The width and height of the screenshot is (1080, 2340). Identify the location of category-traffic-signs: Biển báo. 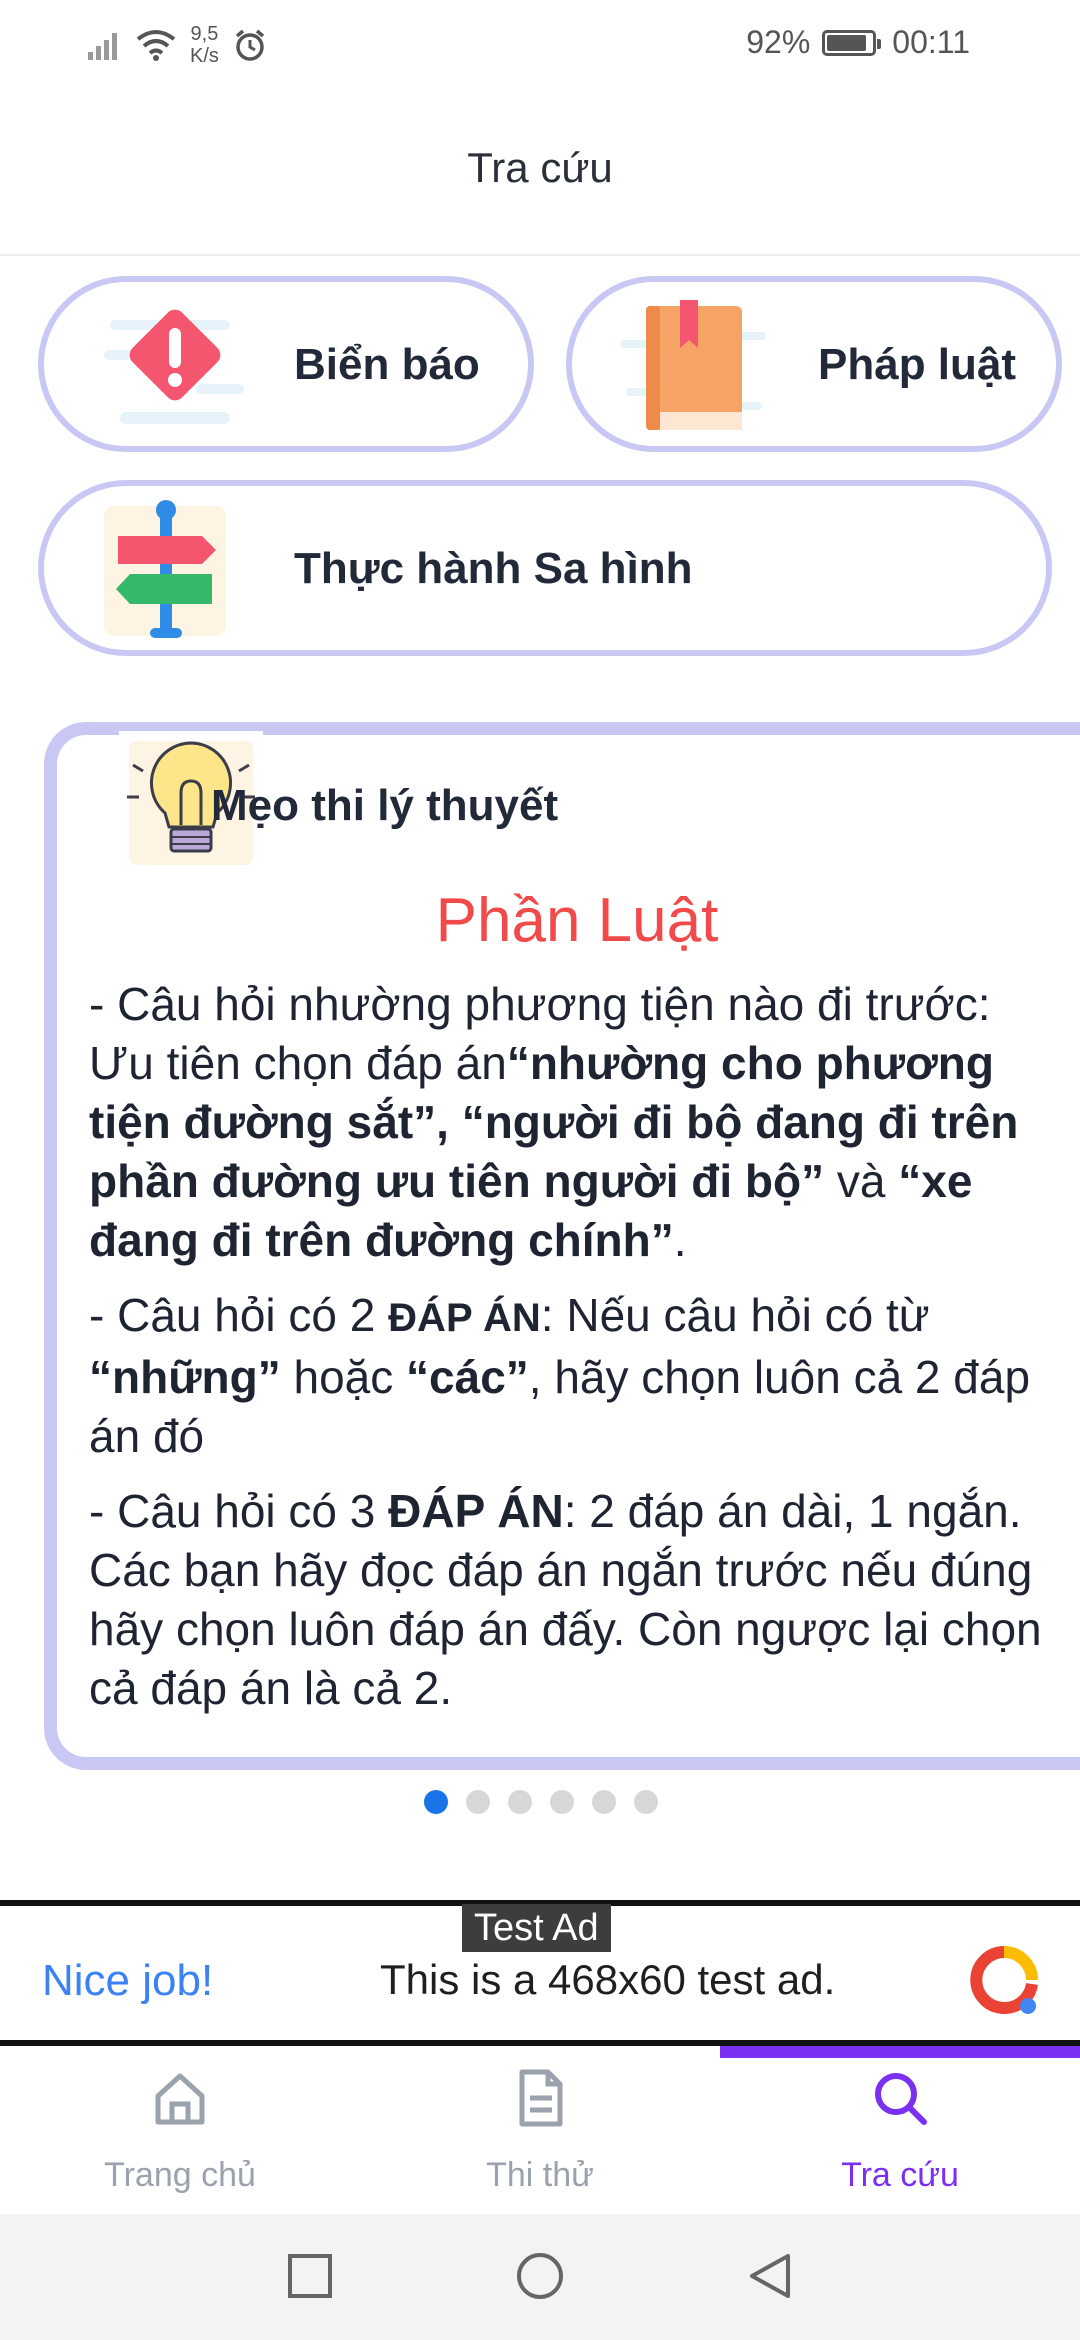
(286, 364).